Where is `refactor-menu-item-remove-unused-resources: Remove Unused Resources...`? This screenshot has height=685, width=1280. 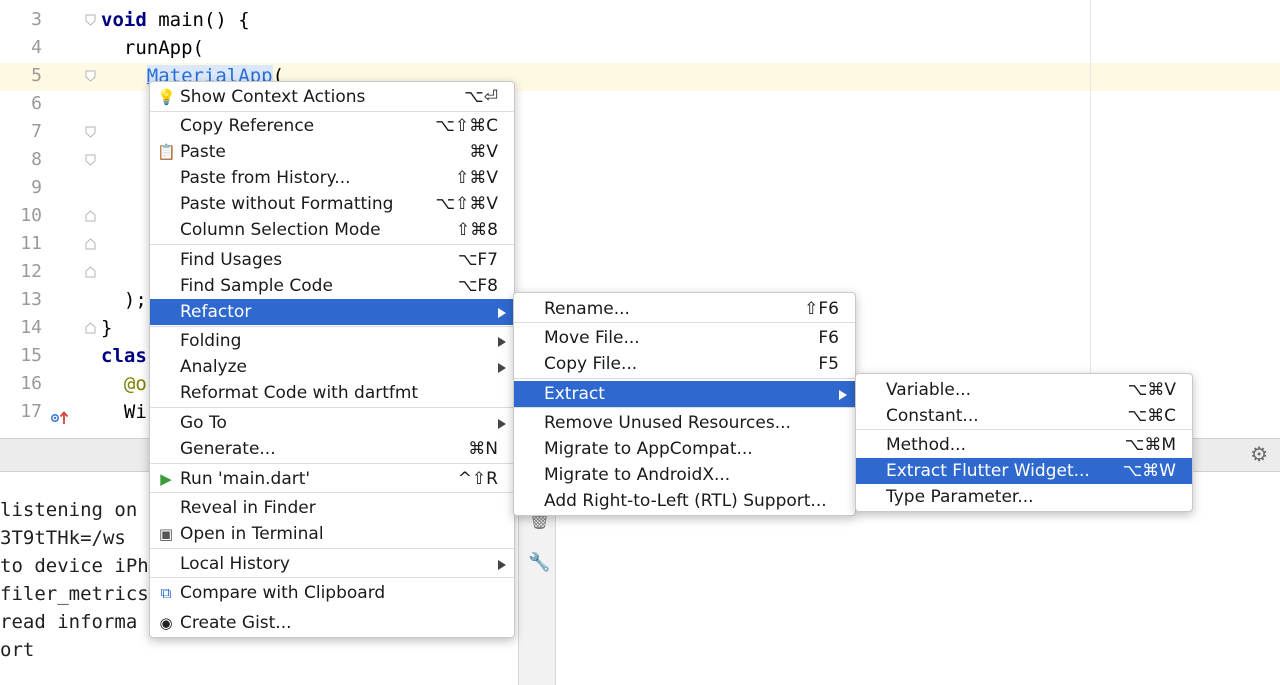
refactor-menu-item-remove-unused-resources: Remove Unused Resources... is located at coordinates (684, 423).